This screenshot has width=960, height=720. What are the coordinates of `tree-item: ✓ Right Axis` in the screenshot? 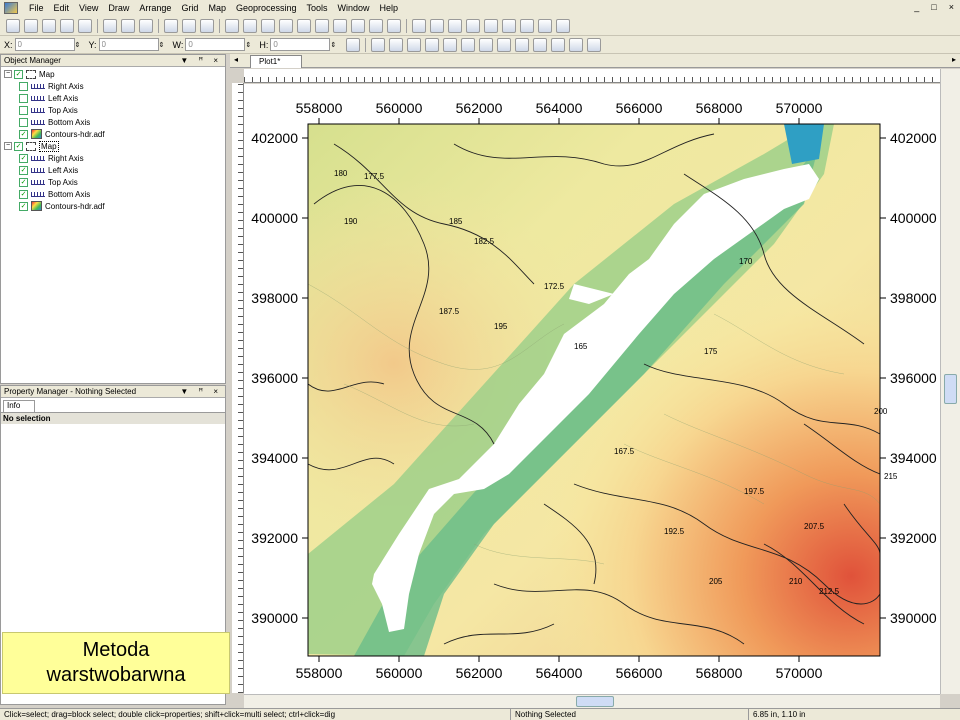 It's located at (113, 158).